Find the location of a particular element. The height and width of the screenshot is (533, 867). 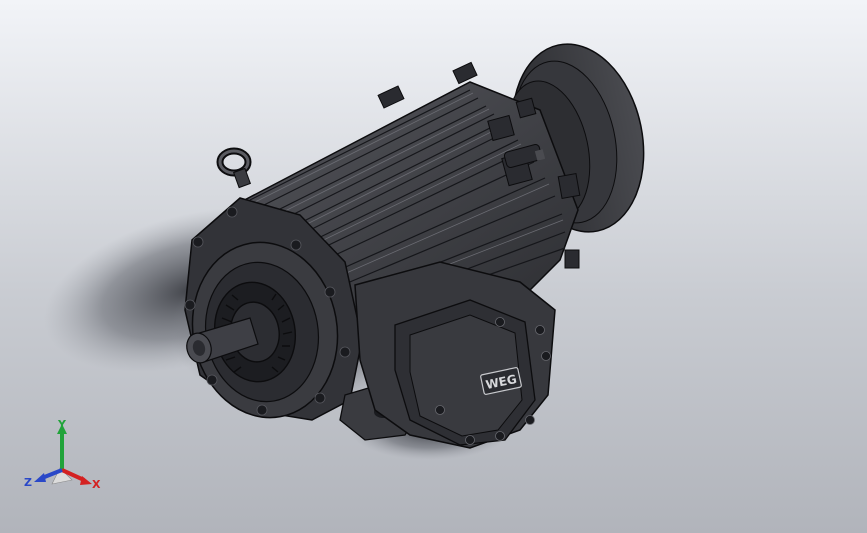

y-axis-label: Y is located at coordinates (62, 424).